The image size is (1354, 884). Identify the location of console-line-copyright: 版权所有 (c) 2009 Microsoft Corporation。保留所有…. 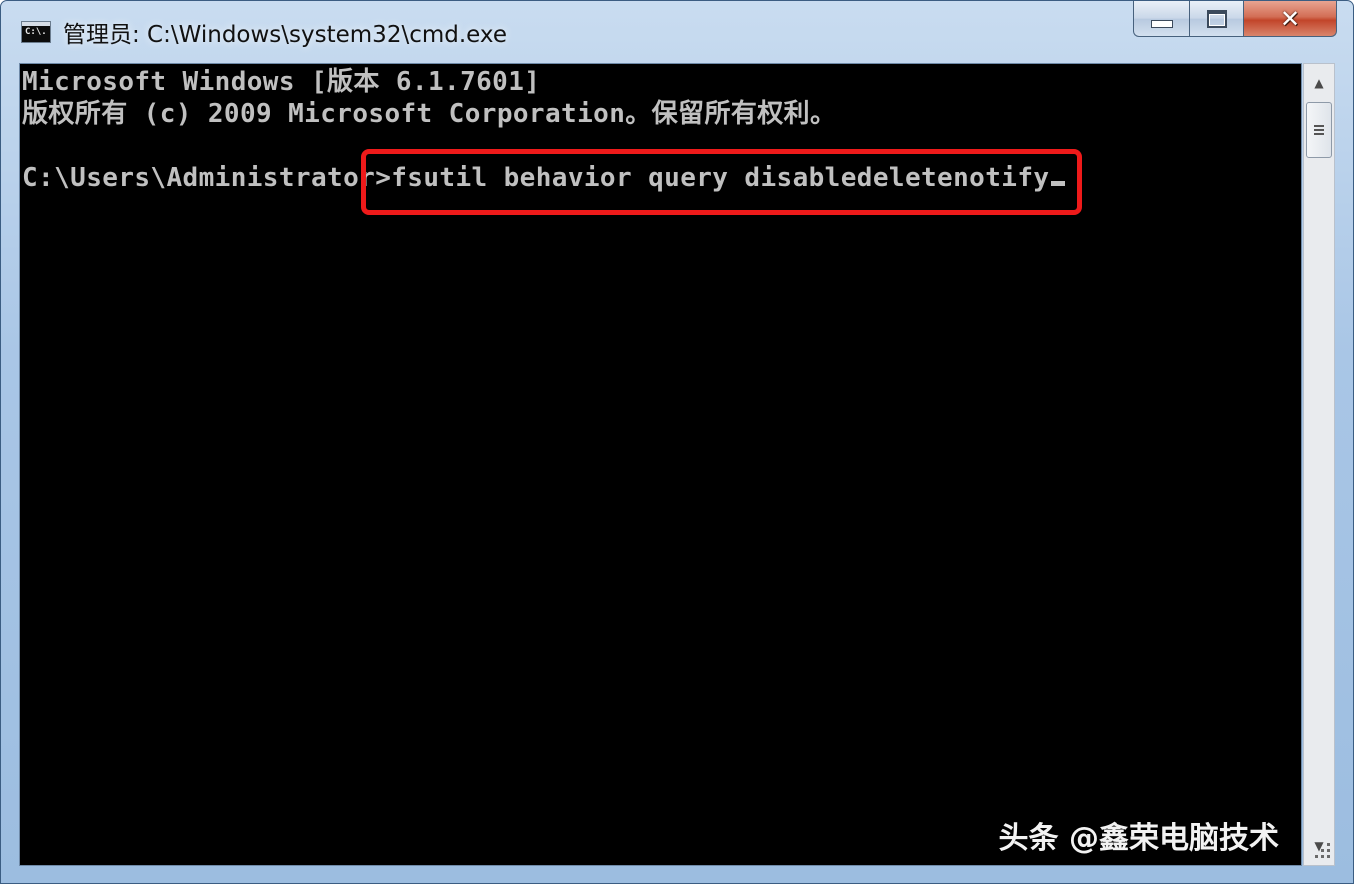
(429, 114).